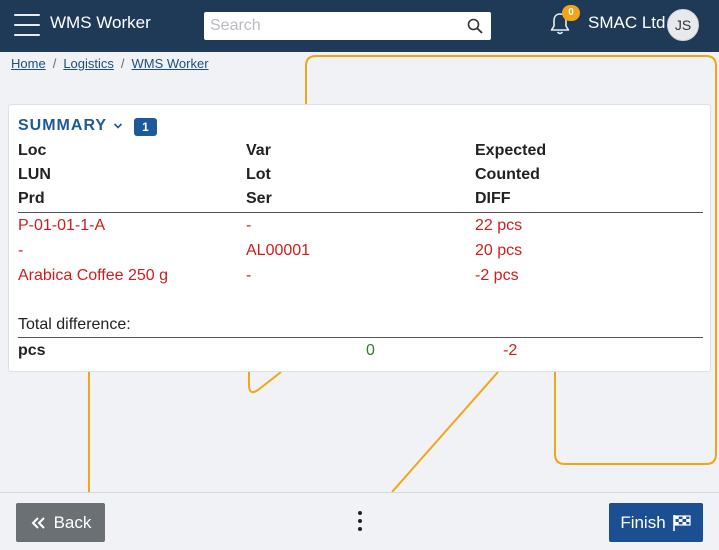 Image resolution: width=719 pixels, height=550 pixels. Describe the element at coordinates (63, 125) in the screenshot. I see `summary-title: SUMMARY` at that location.